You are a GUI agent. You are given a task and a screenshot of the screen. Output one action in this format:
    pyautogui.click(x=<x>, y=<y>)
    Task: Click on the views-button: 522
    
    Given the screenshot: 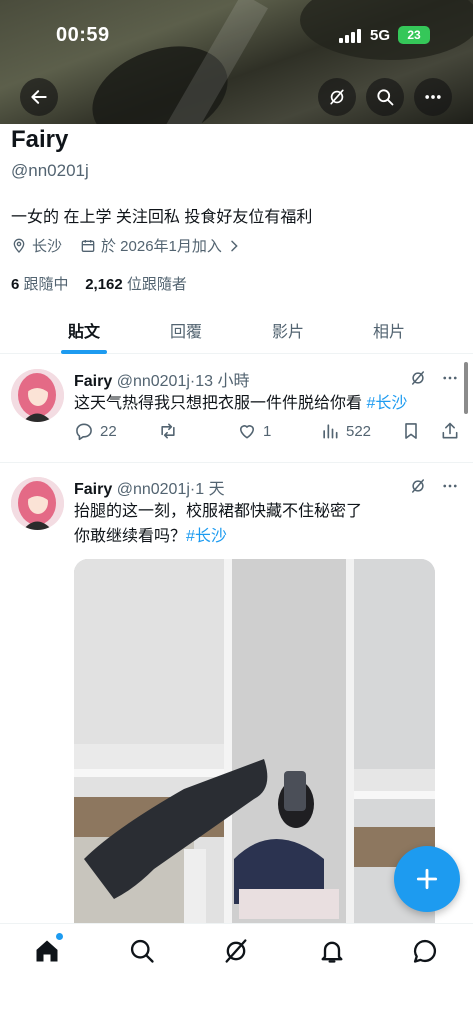 What is the action you would take?
    pyautogui.click(x=345, y=431)
    